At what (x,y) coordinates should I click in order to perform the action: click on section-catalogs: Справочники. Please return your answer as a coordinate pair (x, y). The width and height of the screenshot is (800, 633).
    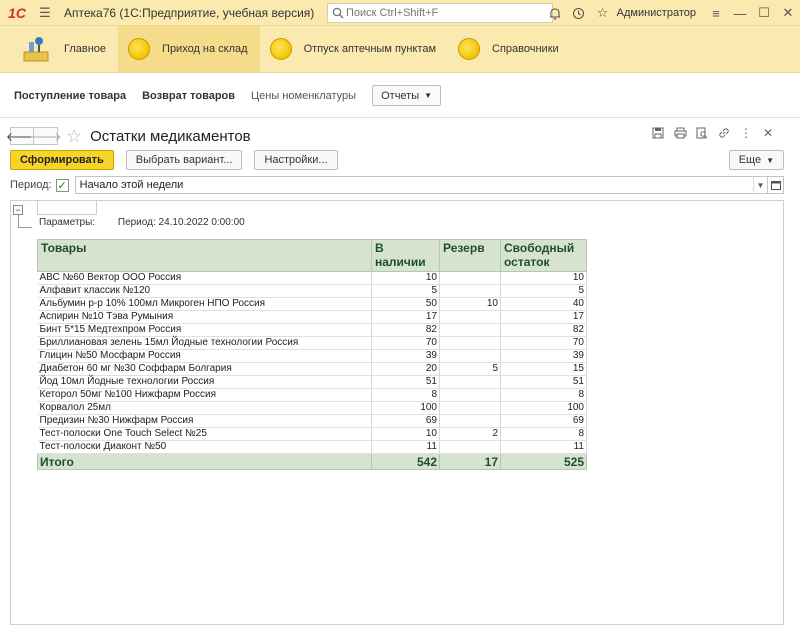
    Looking at the image, I should click on (509, 49).